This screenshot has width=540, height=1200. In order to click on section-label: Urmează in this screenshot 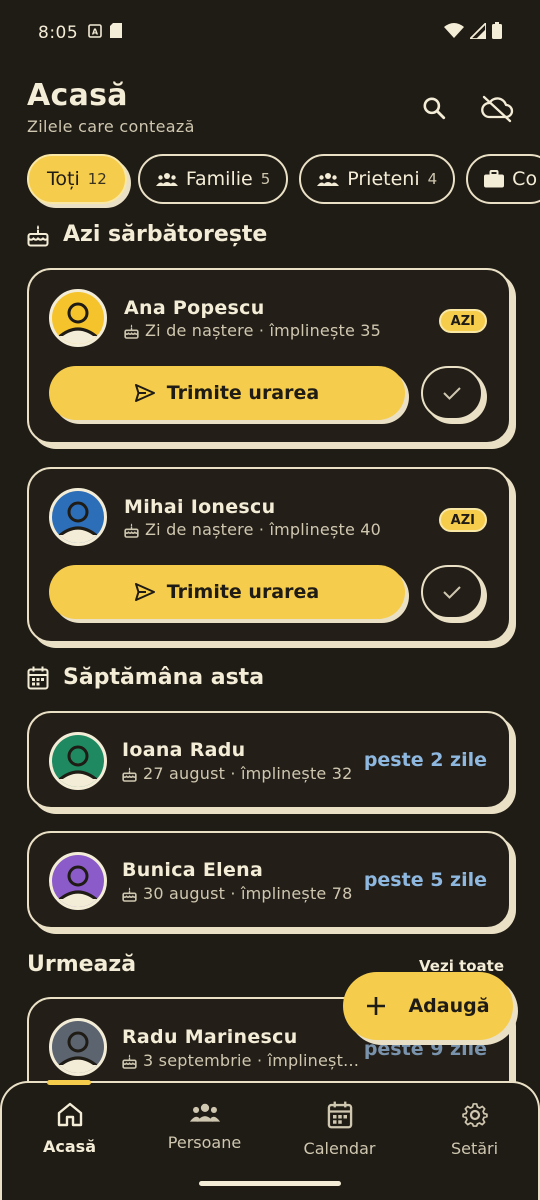, I will do `click(82, 964)`.